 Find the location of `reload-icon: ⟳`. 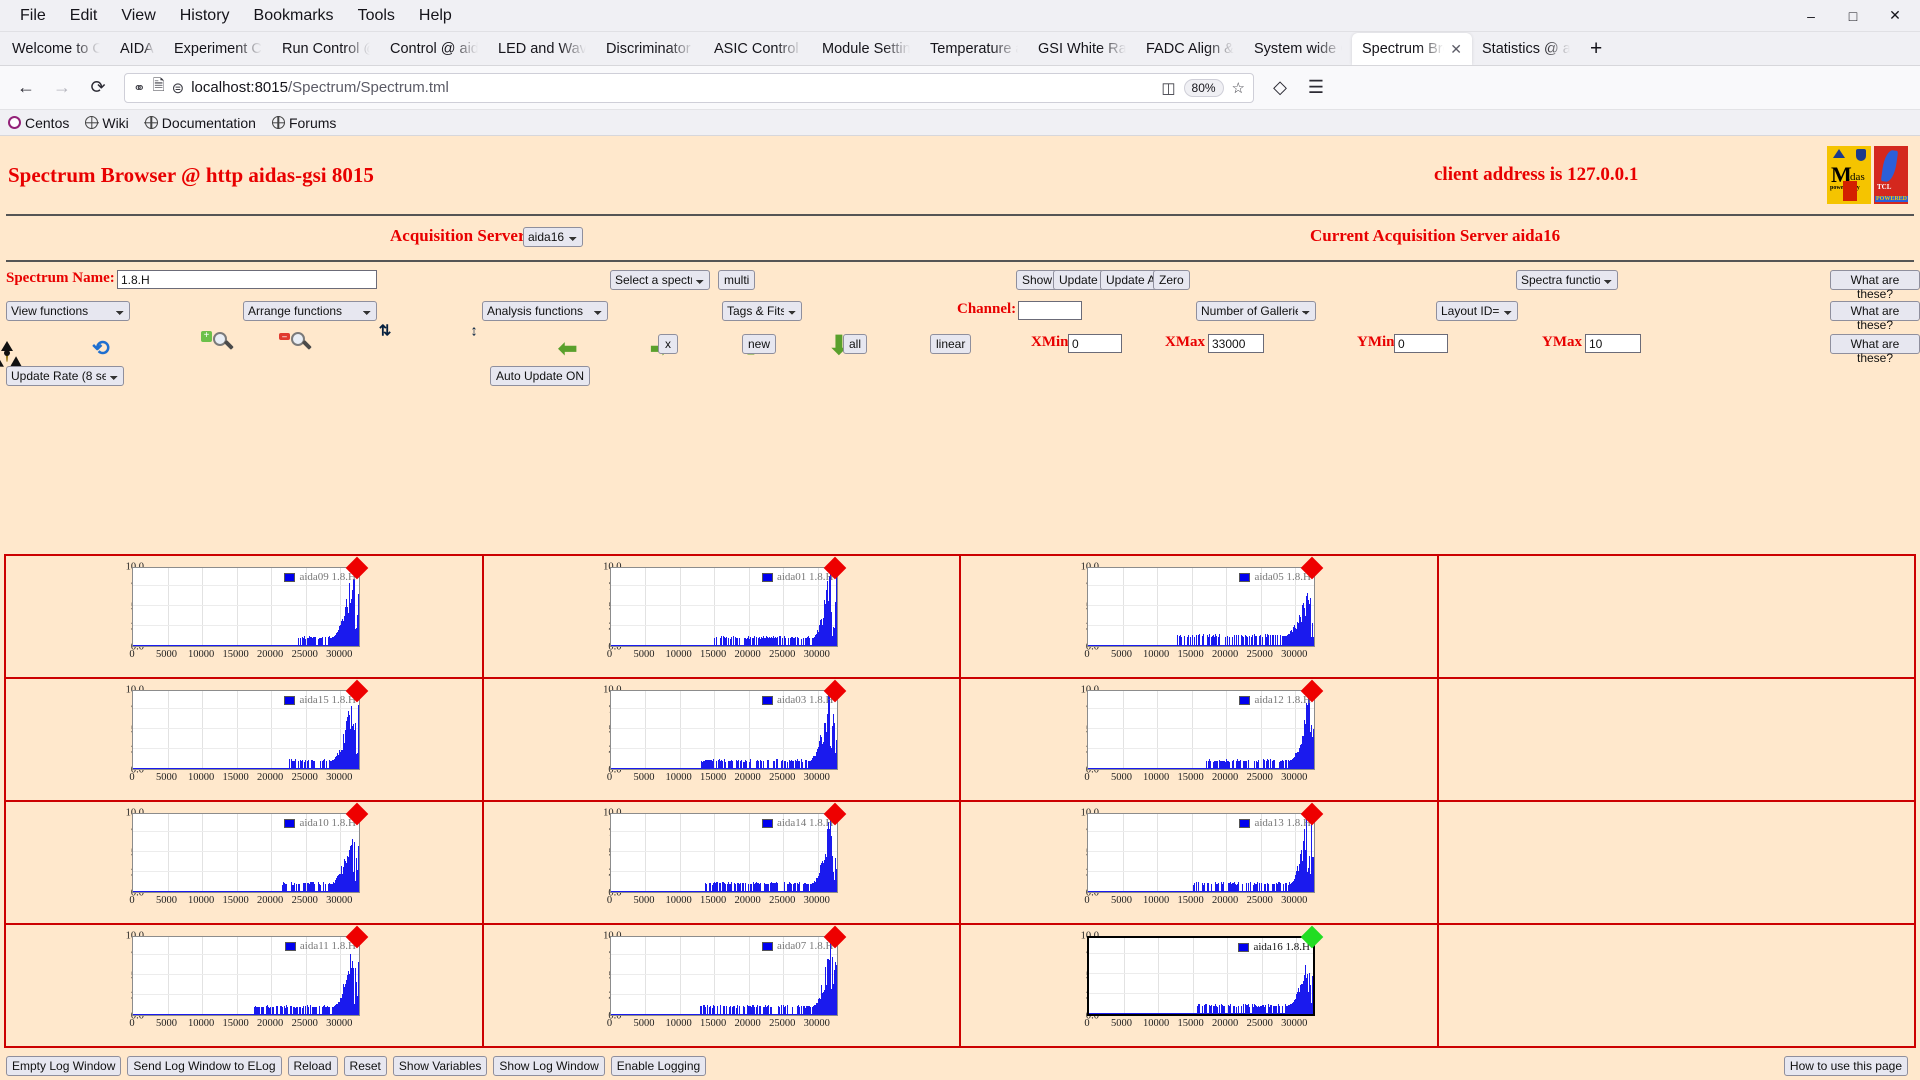

reload-icon: ⟳ is located at coordinates (98, 88).